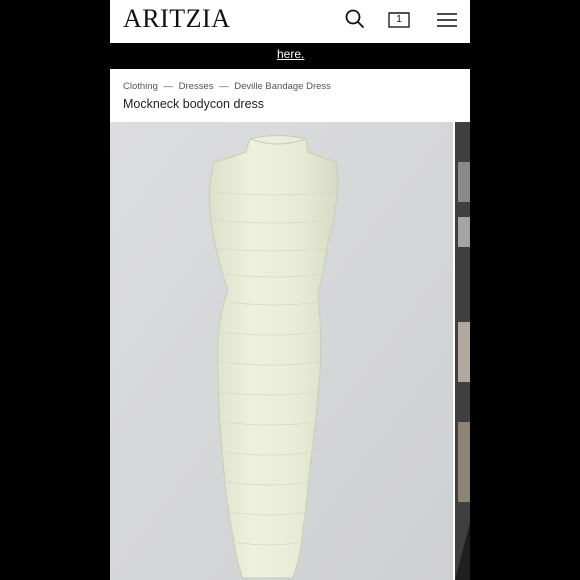  Describe the element at coordinates (140, 86) in the screenshot. I see `breadcrumb-item-clothing: Clothing` at that location.